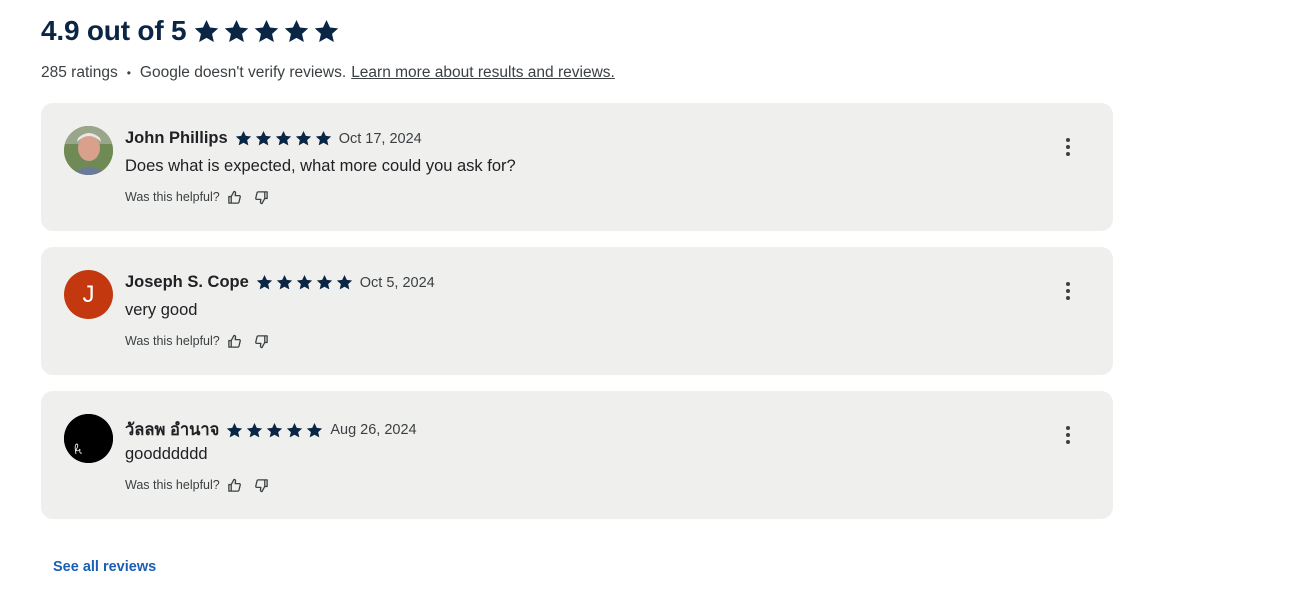 The width and height of the screenshot is (1305, 591). I want to click on see-all-reviews-link: See all reviews, so click(104, 567).